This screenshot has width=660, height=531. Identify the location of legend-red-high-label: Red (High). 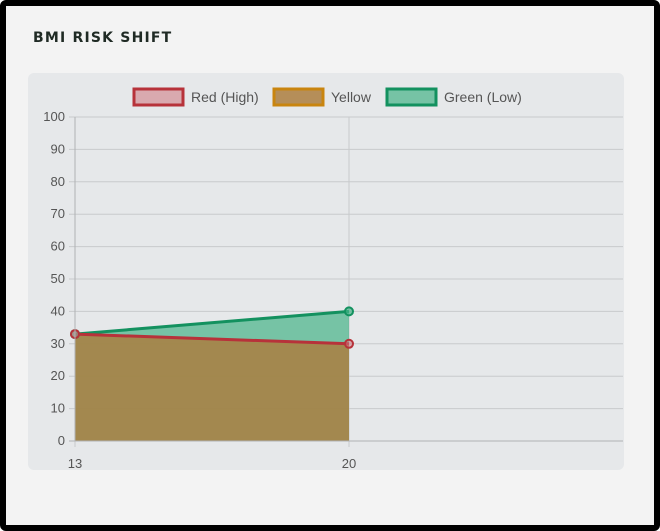
(225, 97).